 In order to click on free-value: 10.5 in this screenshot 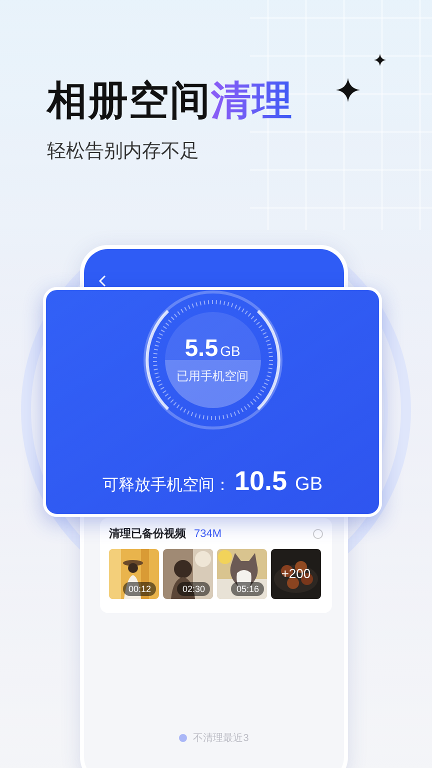, I will do `click(261, 481)`.